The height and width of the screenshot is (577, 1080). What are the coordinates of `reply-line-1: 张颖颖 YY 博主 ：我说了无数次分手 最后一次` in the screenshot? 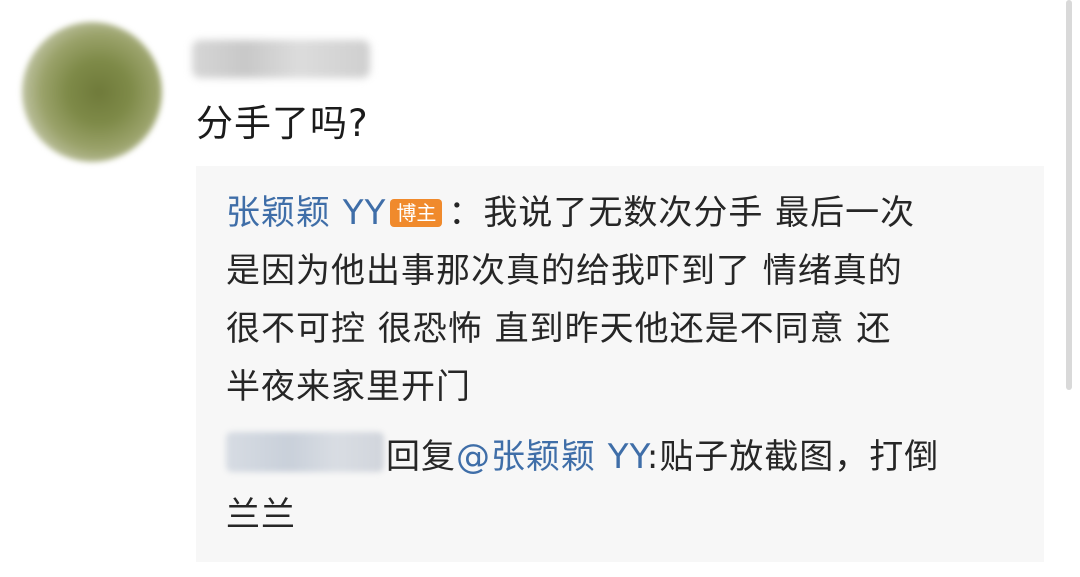 It's located at (621, 213).